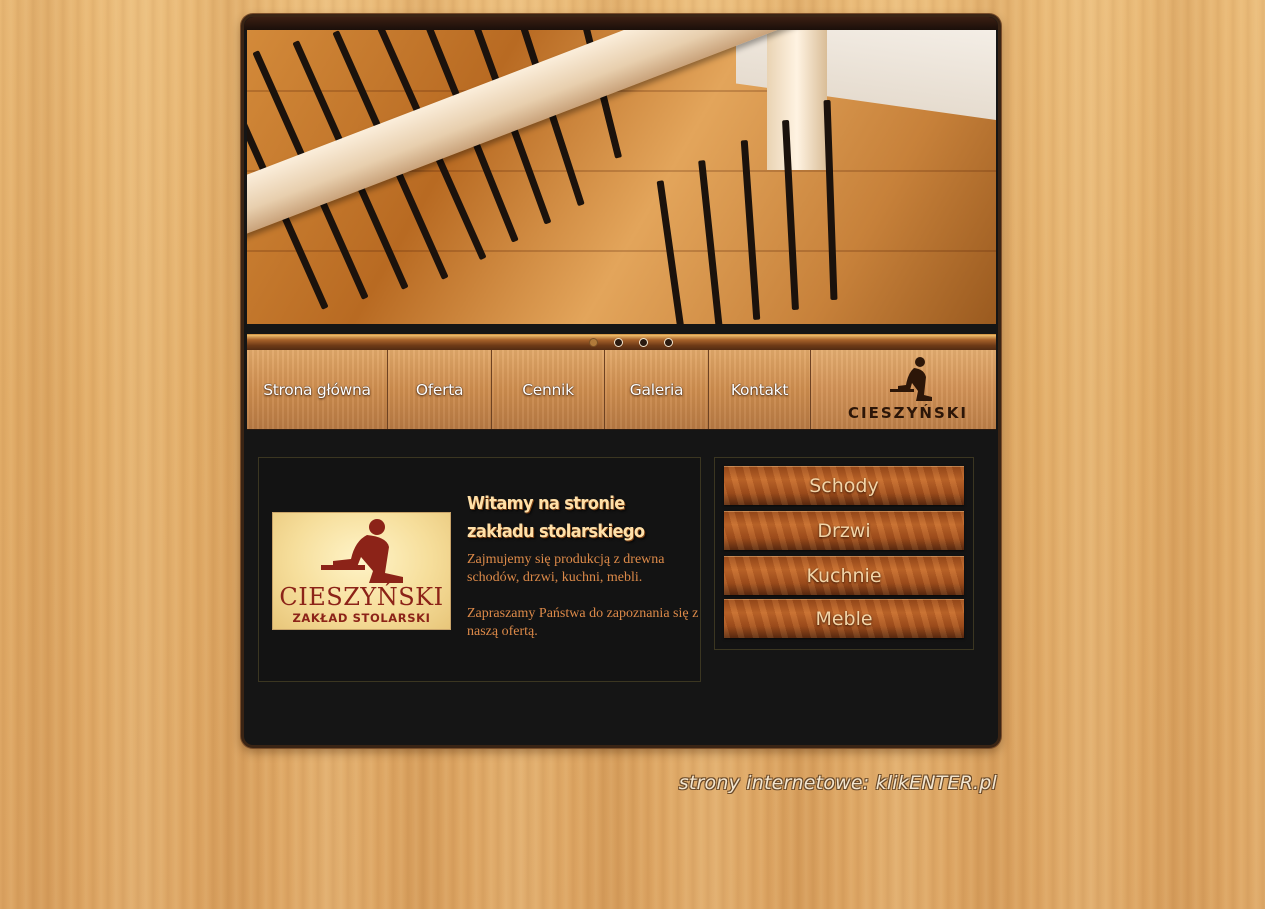 Image resolution: width=1265 pixels, height=909 pixels. I want to click on carpenter-silhouette-icon, so click(911, 379).